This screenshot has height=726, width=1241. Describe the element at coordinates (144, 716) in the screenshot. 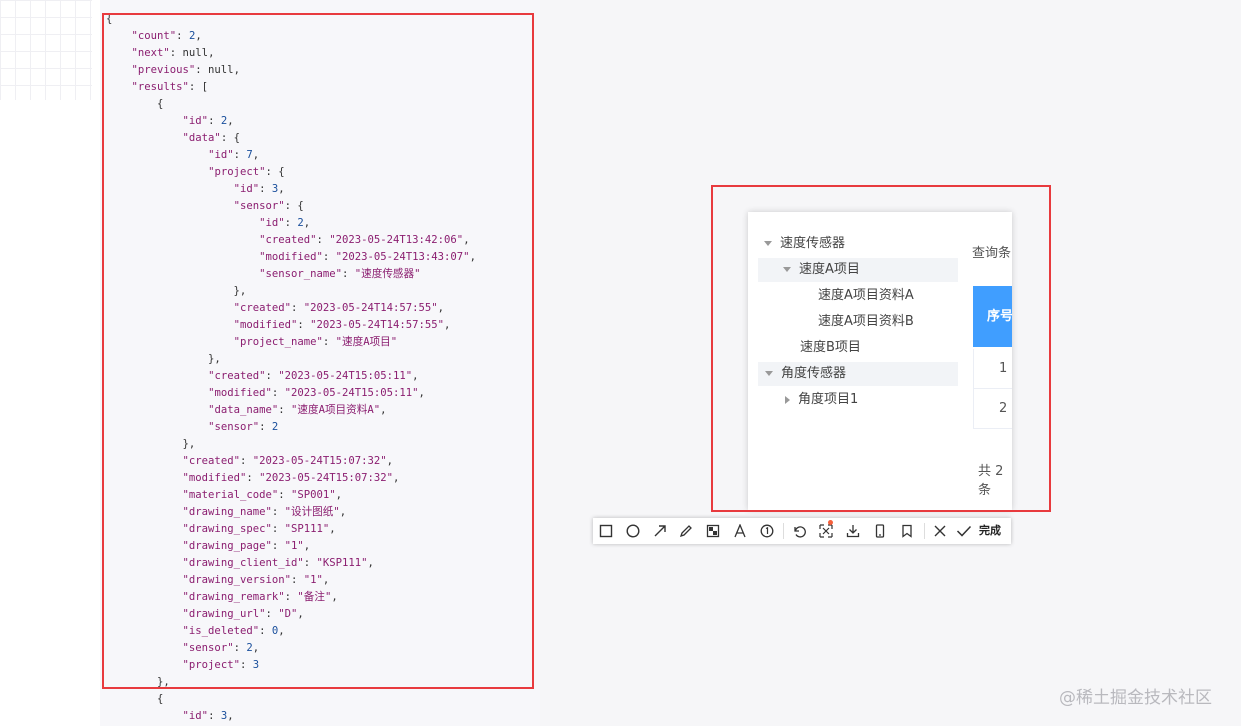

I see `json-punct` at that location.